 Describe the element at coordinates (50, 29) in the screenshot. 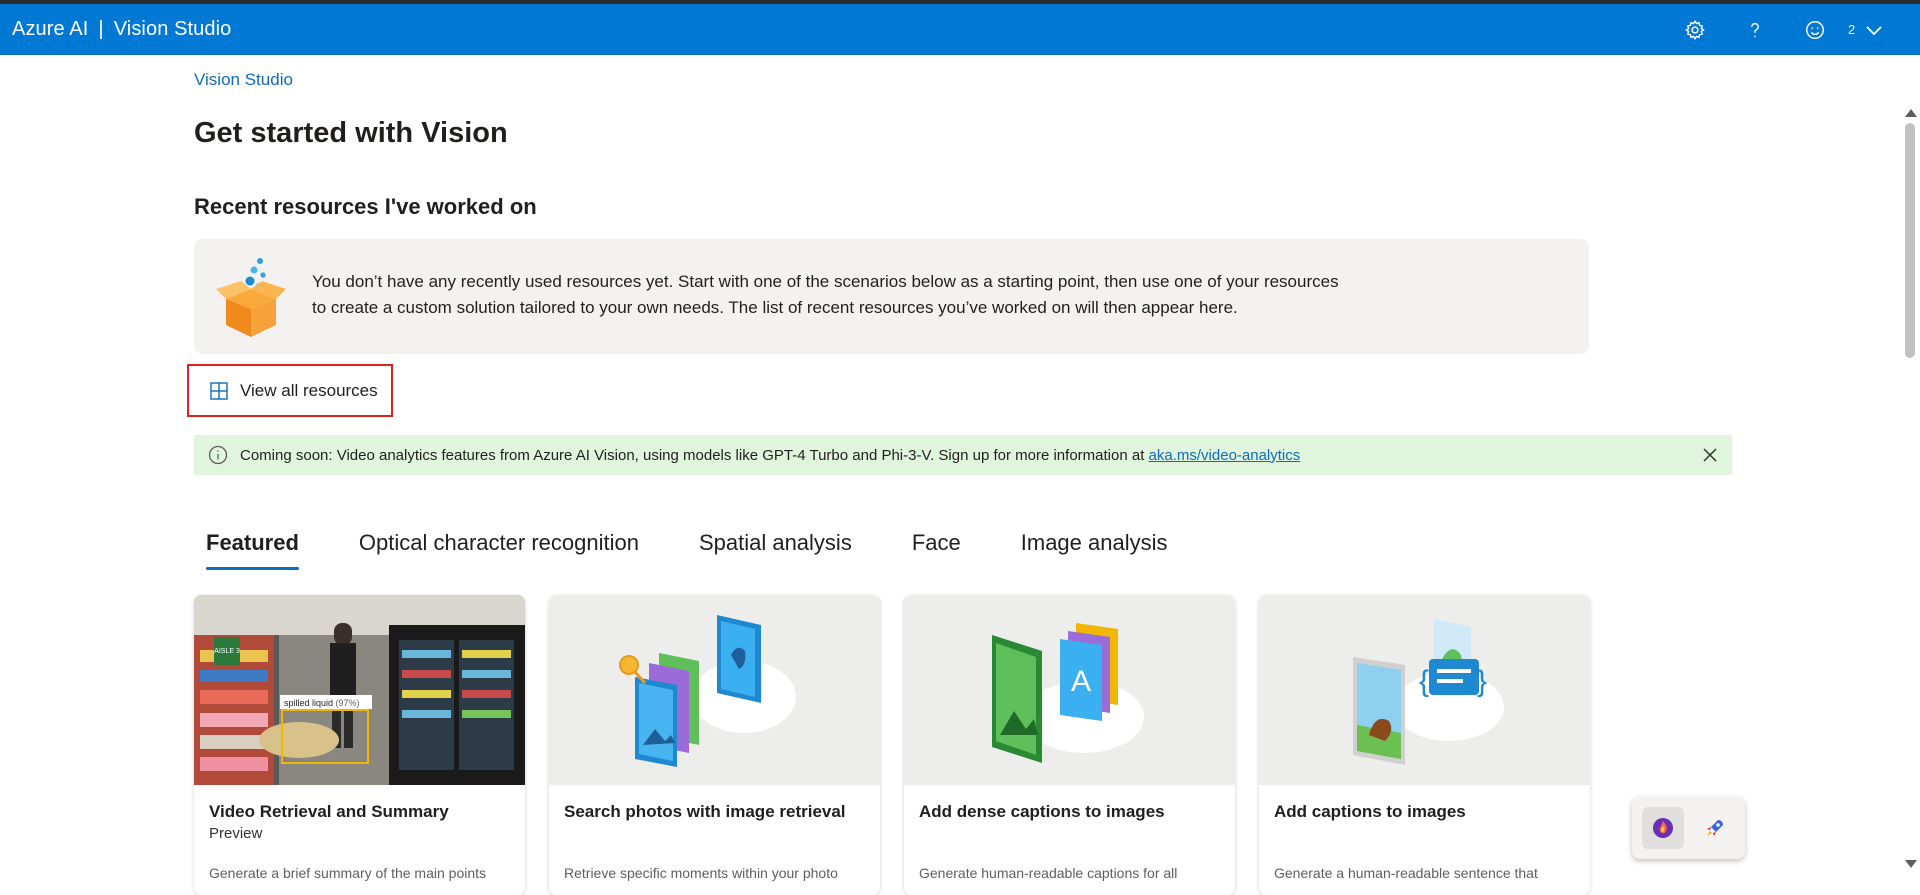

I see `brand-azure-ai: Azure AI` at that location.